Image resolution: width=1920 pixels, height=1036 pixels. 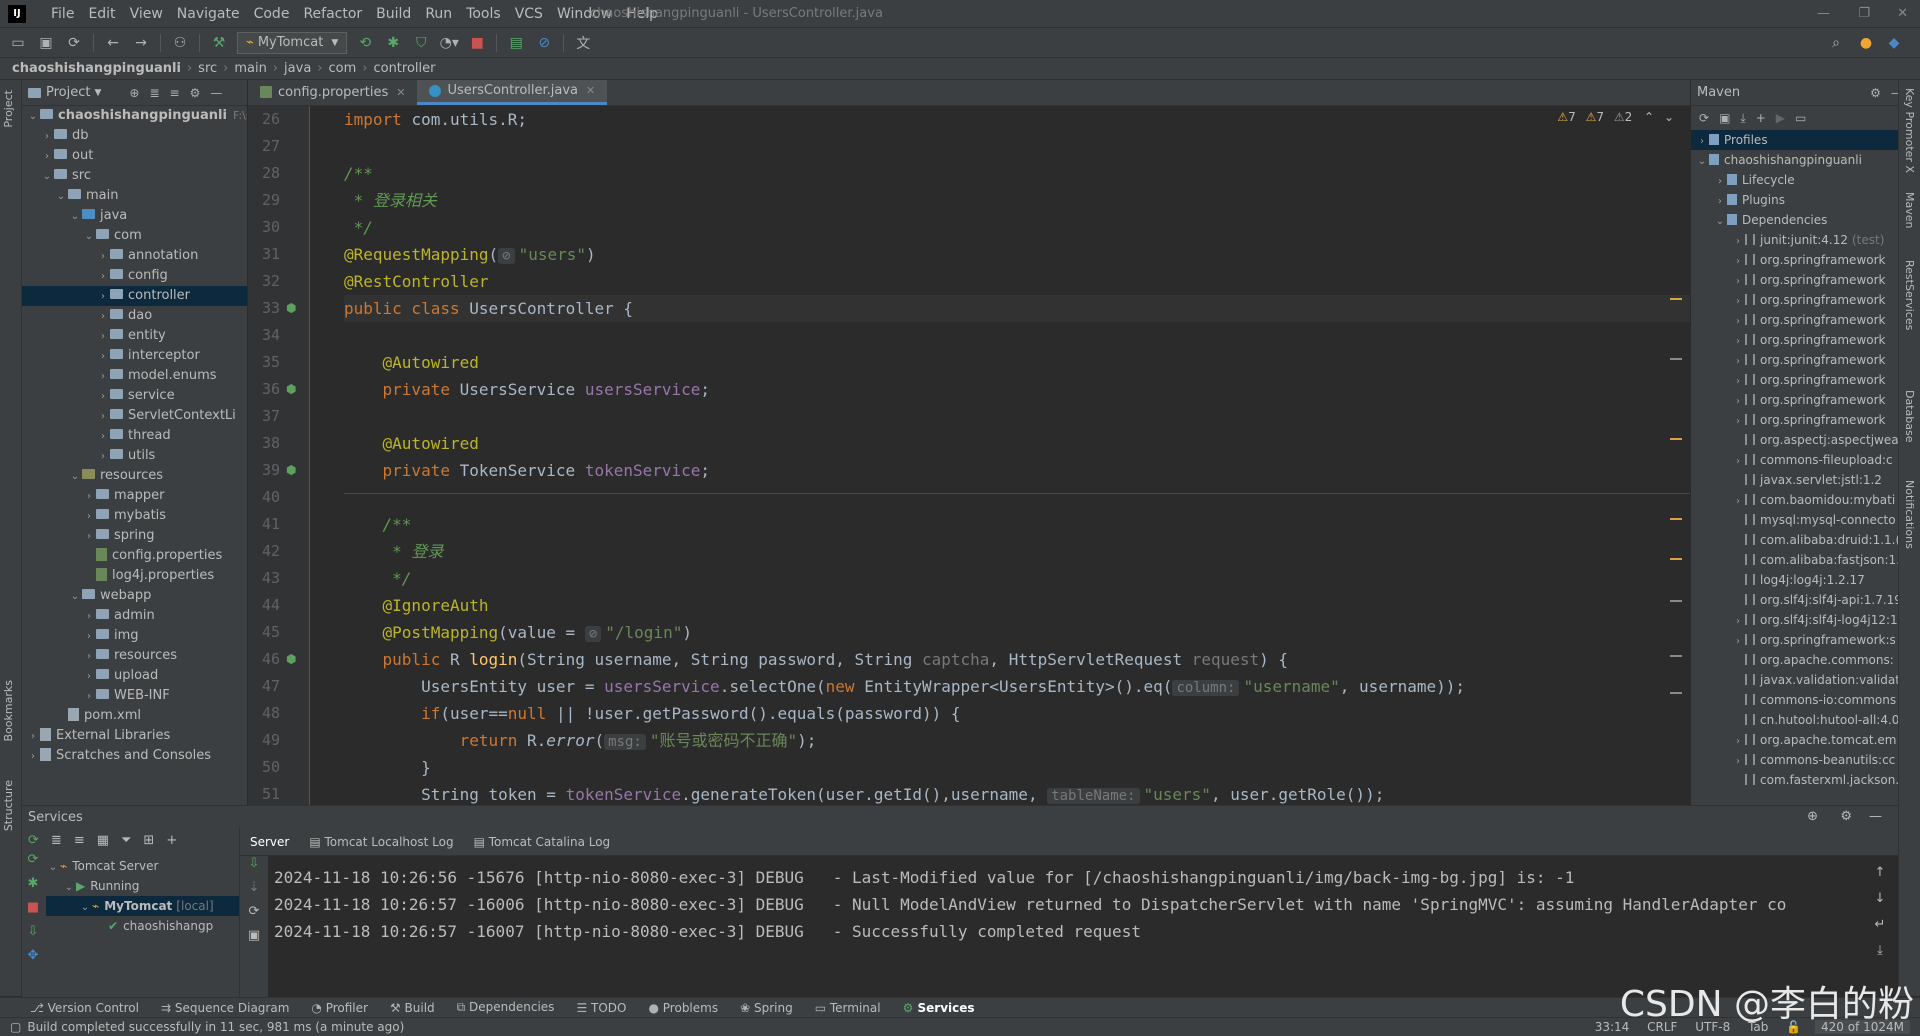 What do you see at coordinates (1794, 220) in the screenshot?
I see `maven-tree-item: ⌄ Dependencies` at bounding box center [1794, 220].